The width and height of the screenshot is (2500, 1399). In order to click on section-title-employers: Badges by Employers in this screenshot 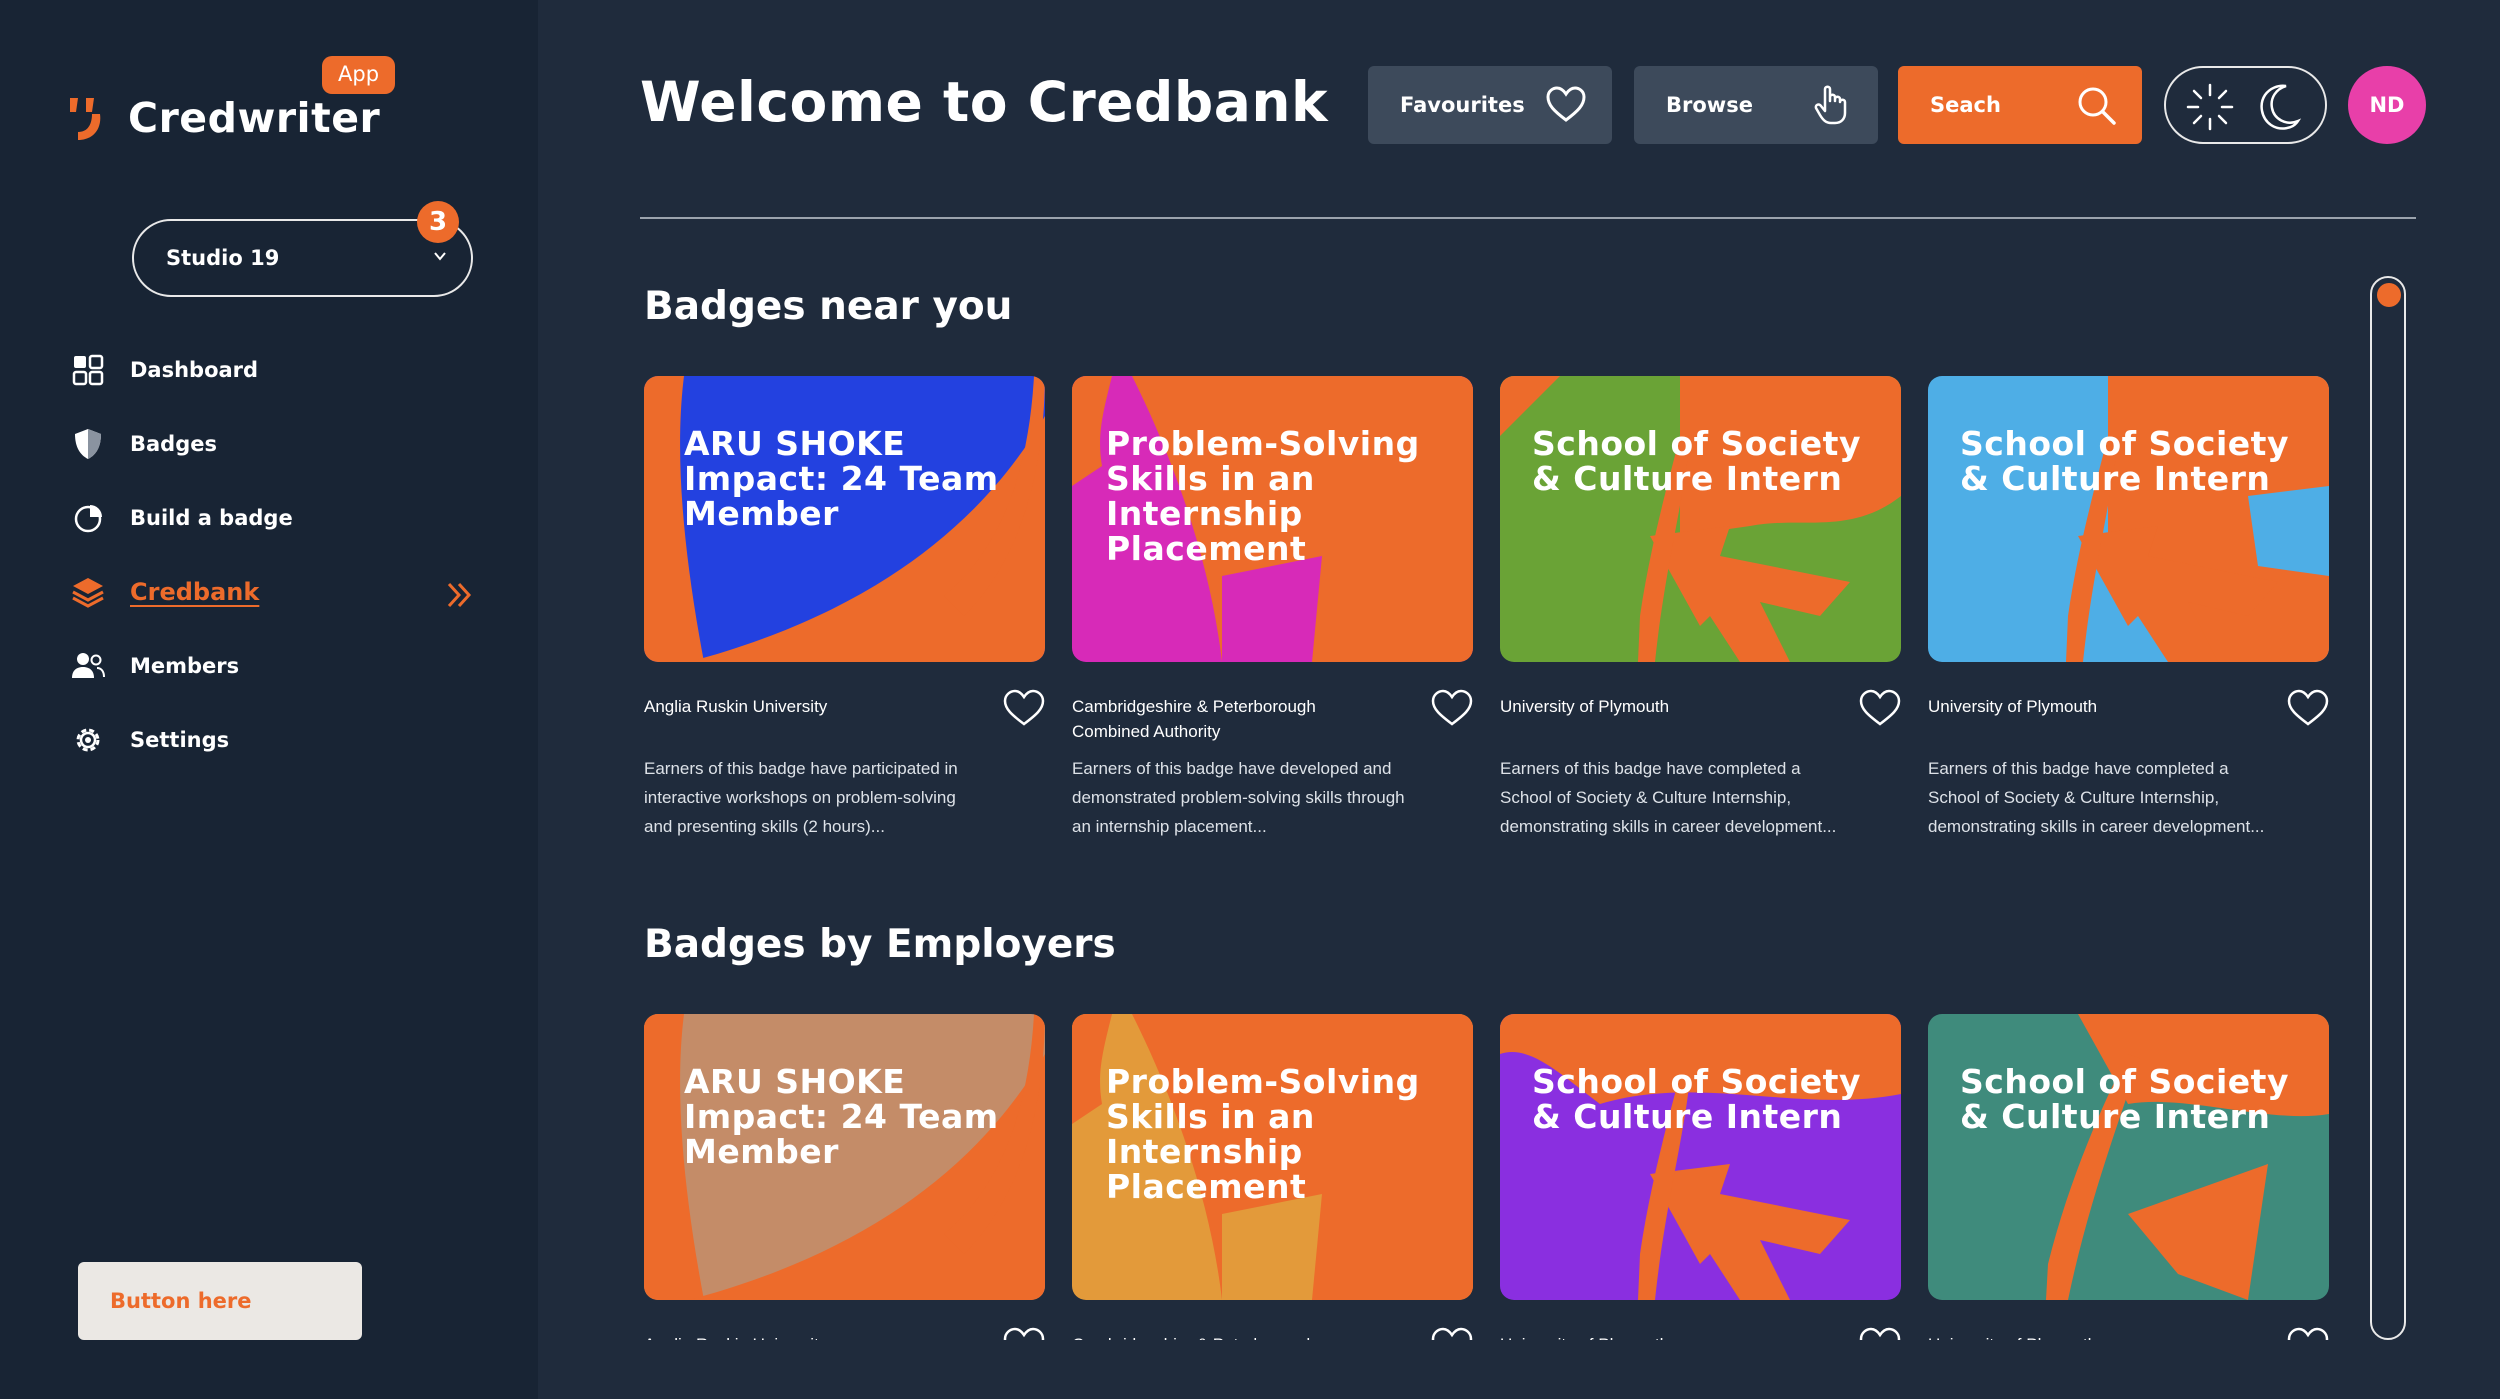, I will do `click(880, 944)`.